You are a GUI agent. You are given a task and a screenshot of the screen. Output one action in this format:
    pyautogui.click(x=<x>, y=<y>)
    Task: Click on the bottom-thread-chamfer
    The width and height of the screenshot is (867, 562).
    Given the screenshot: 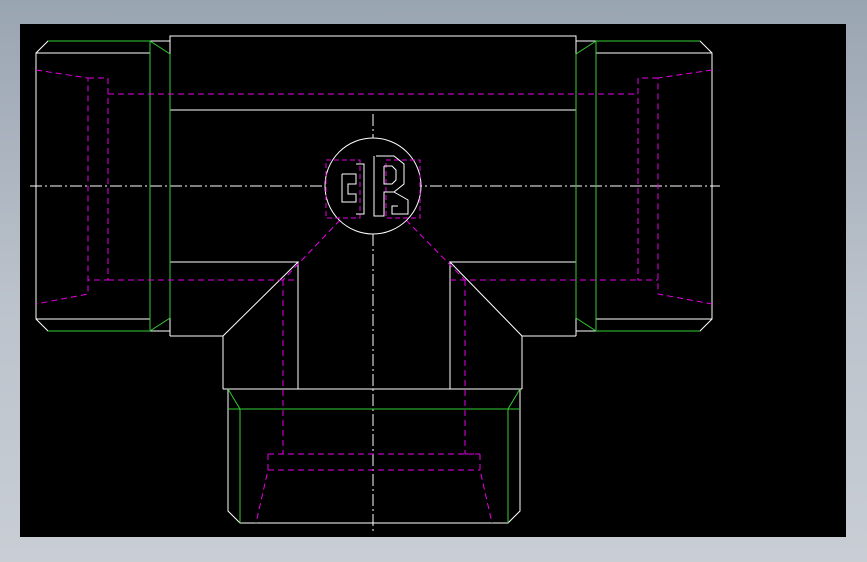 What is the action you would take?
    pyautogui.click(x=374, y=399)
    